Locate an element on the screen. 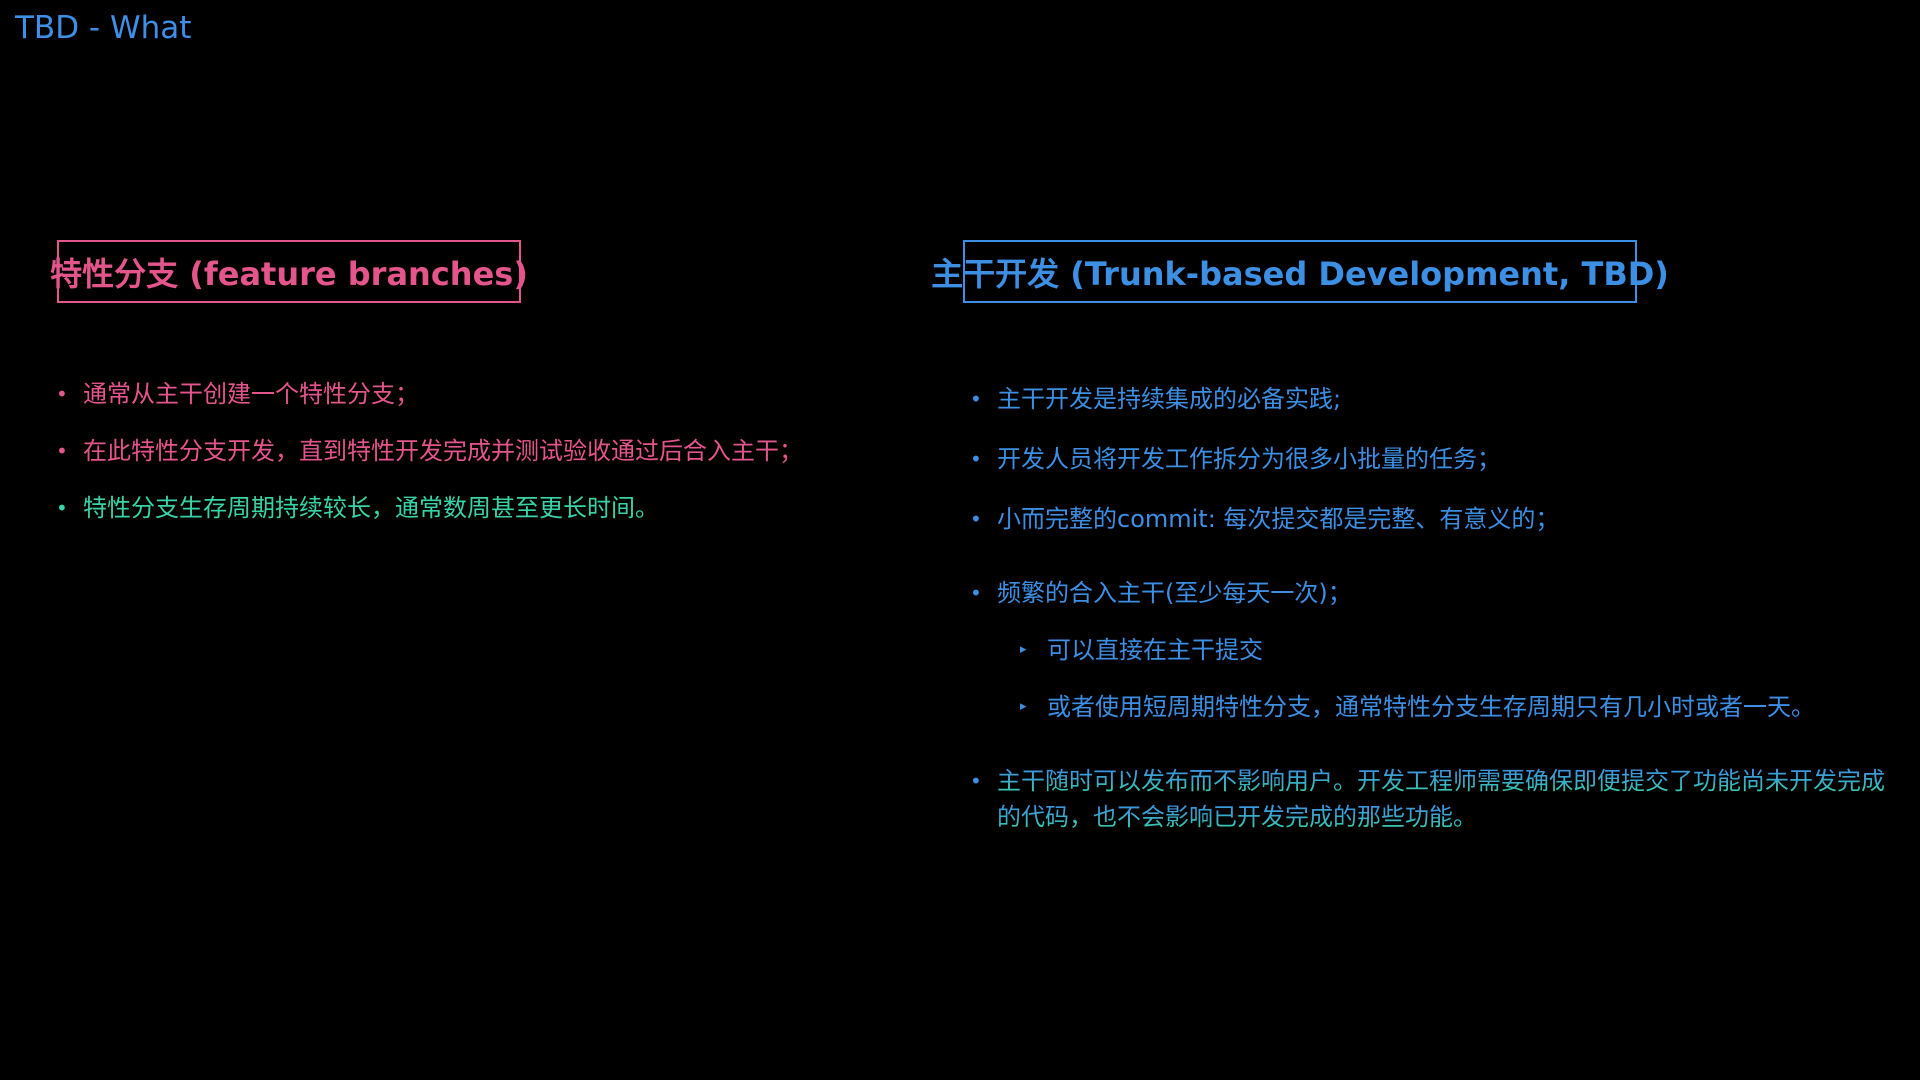 The width and height of the screenshot is (1920, 1080). list-item: • 小而完整的commit: 每次提交都是完整、有意义的； is located at coordinates (1433, 519).